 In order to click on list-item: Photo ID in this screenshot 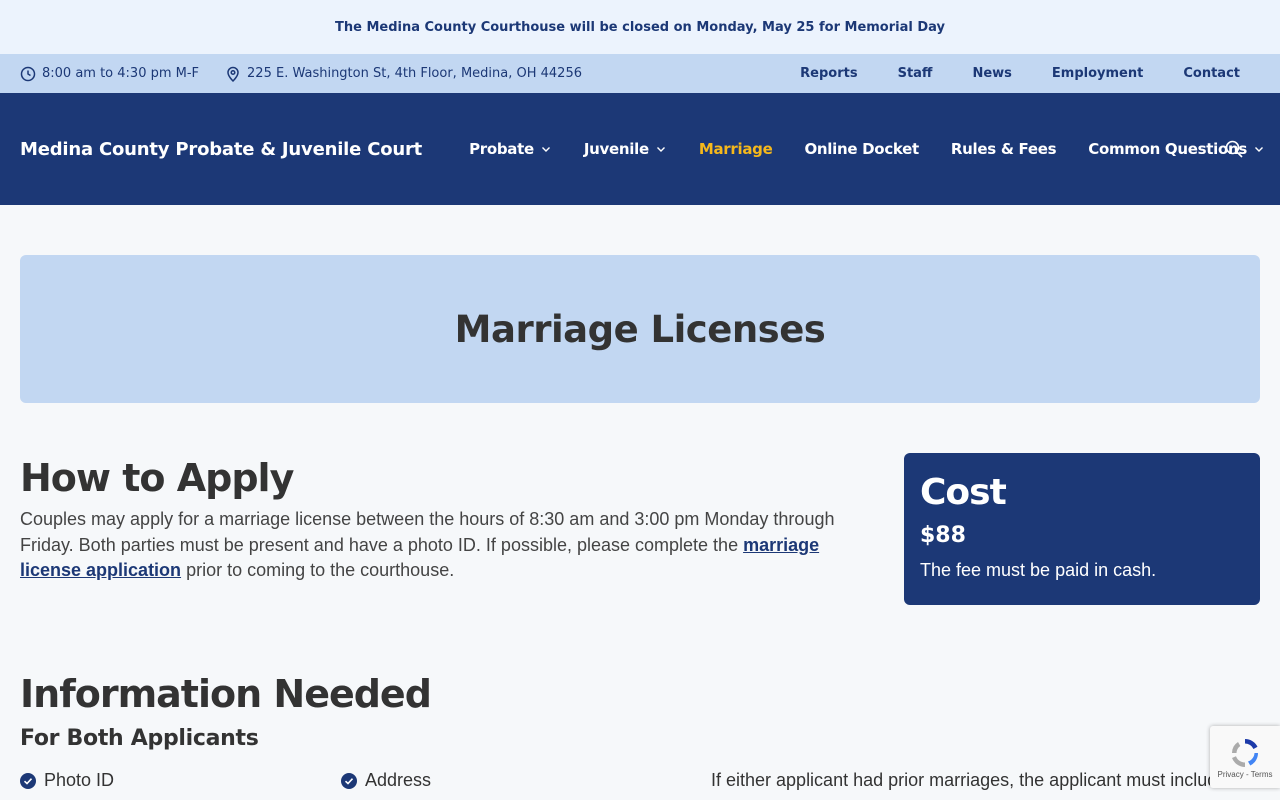, I will do `click(67, 780)`.